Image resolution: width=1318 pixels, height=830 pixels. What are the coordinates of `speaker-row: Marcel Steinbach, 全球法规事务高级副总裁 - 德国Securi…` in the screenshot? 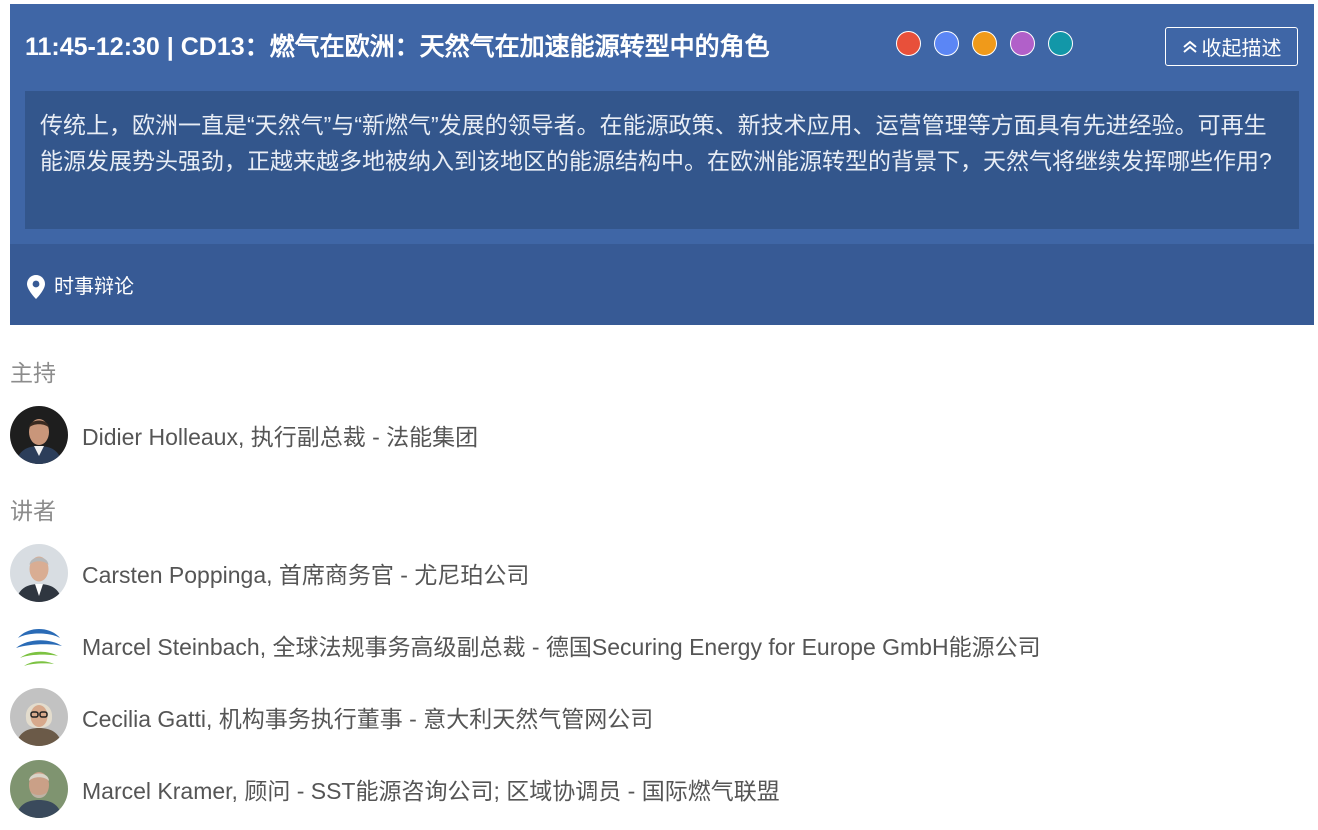 It's located at (525, 645).